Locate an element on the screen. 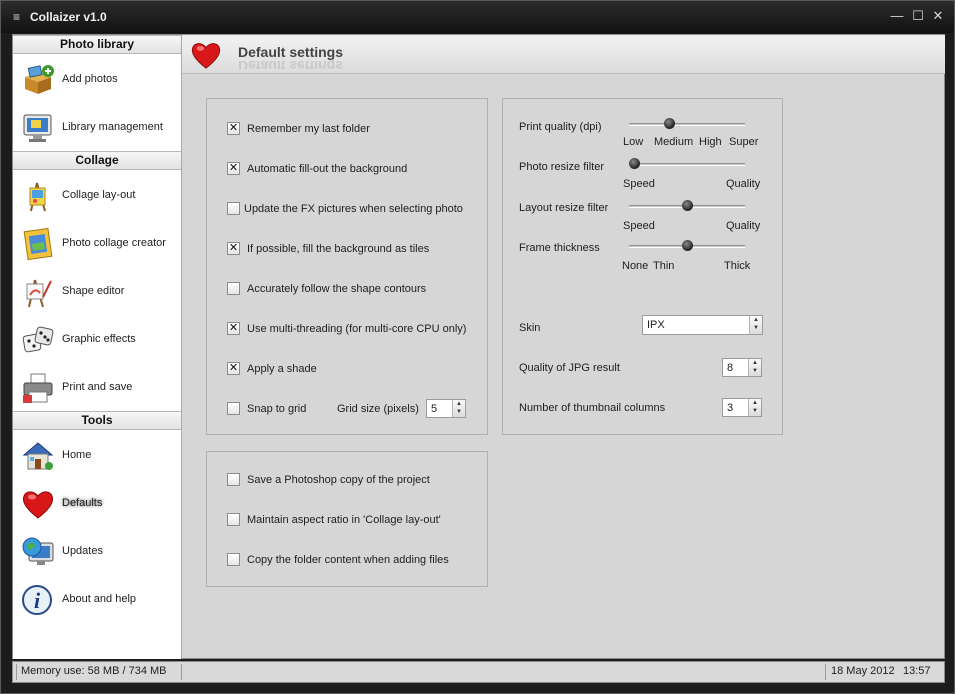  skin-value: IPX is located at coordinates (656, 325).